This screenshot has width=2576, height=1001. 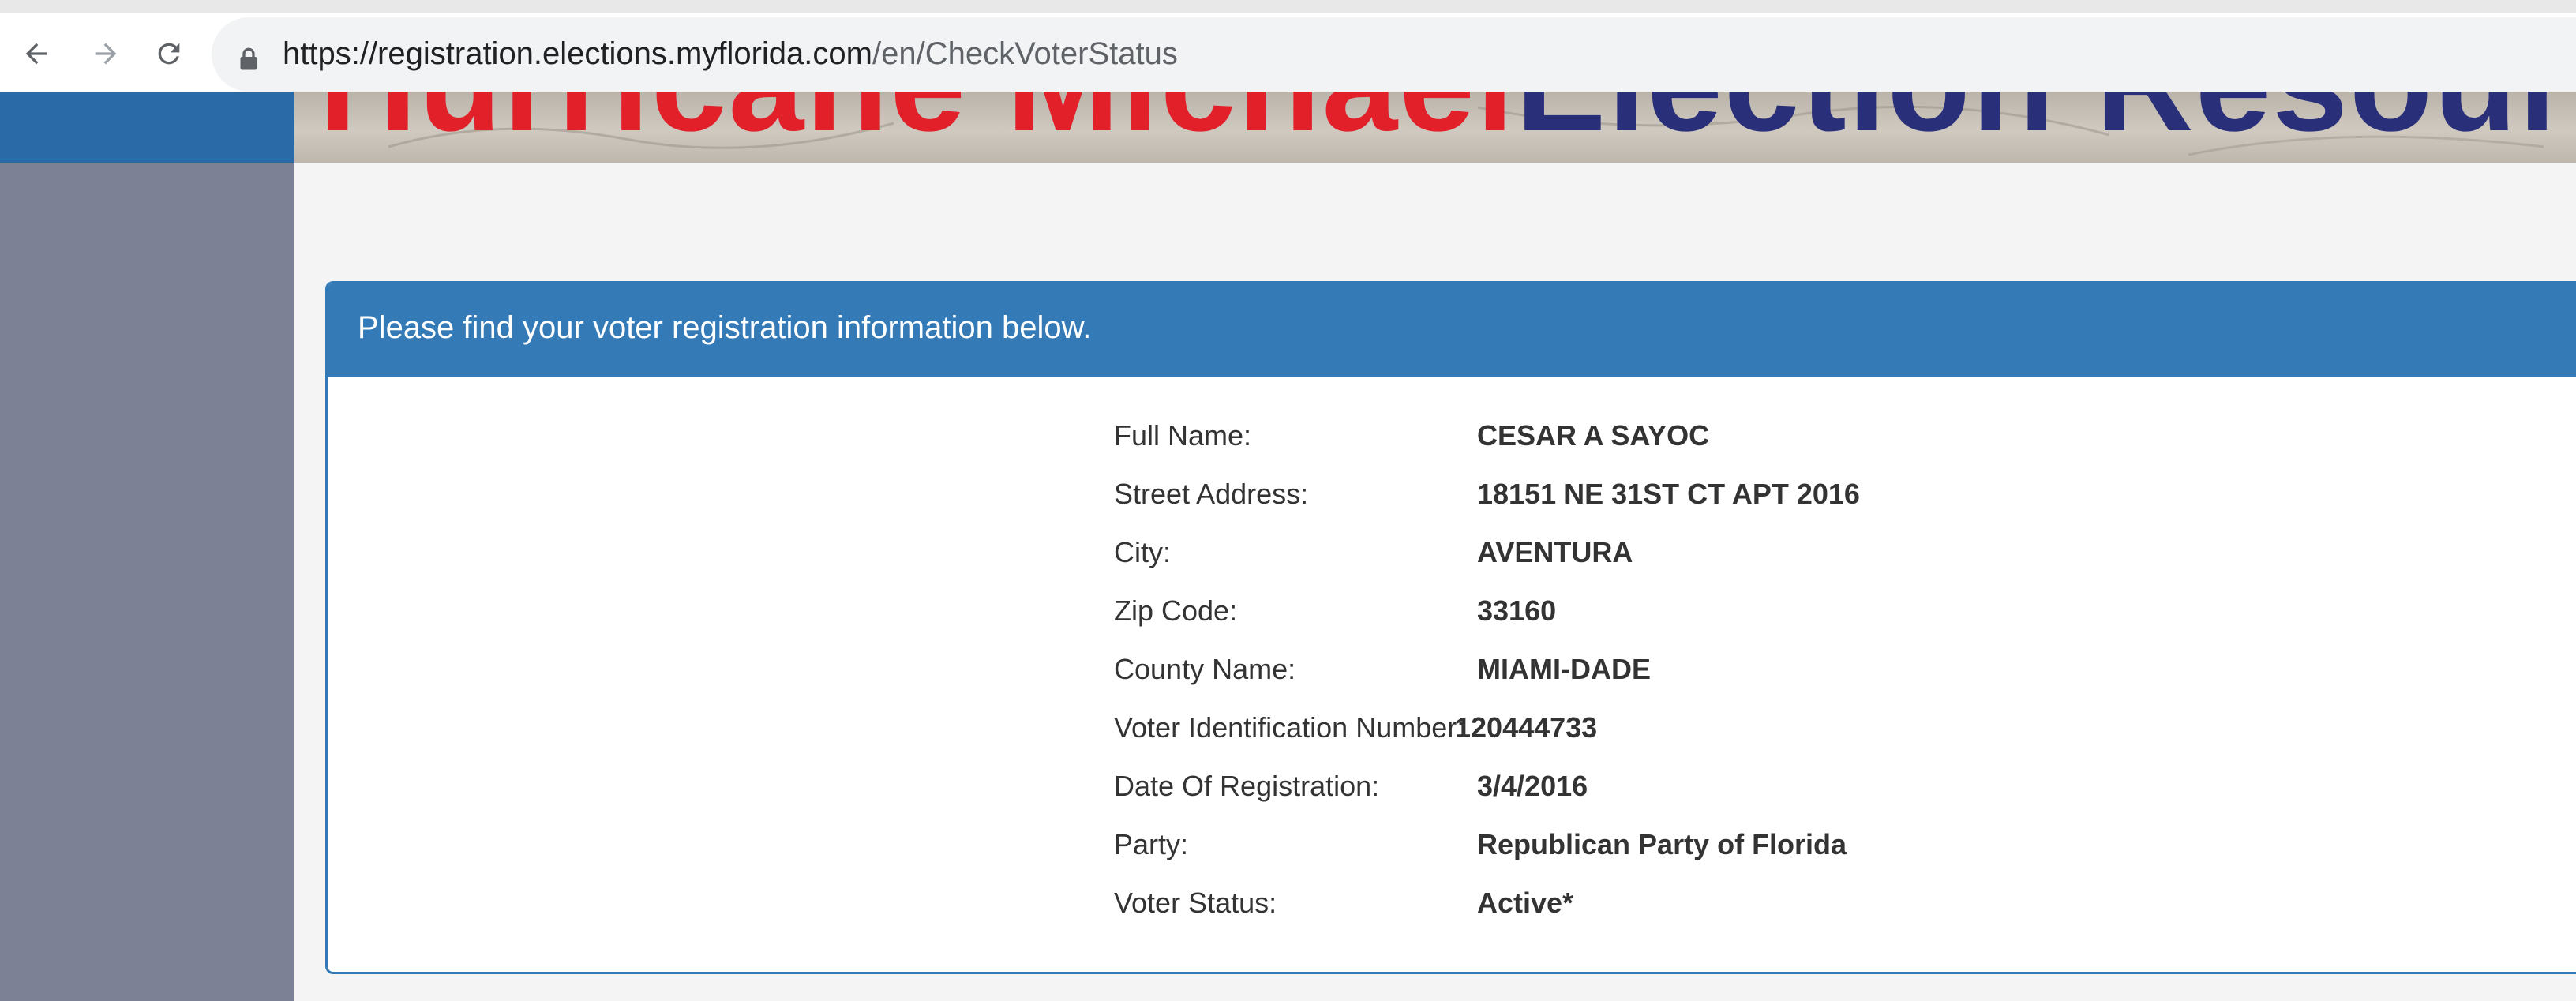 I want to click on banner-title: Hurricane MichaelElection Resource, so click(x=1447, y=122).